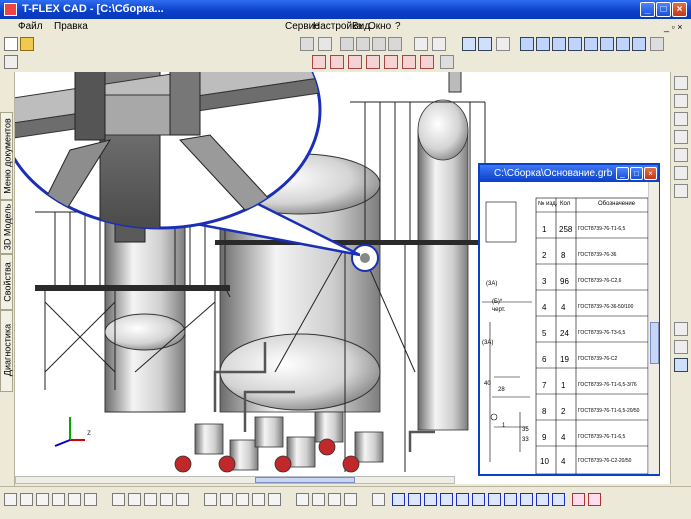  What do you see at coordinates (398, 499) in the screenshot?
I see `workplane-icon` at bounding box center [398, 499].